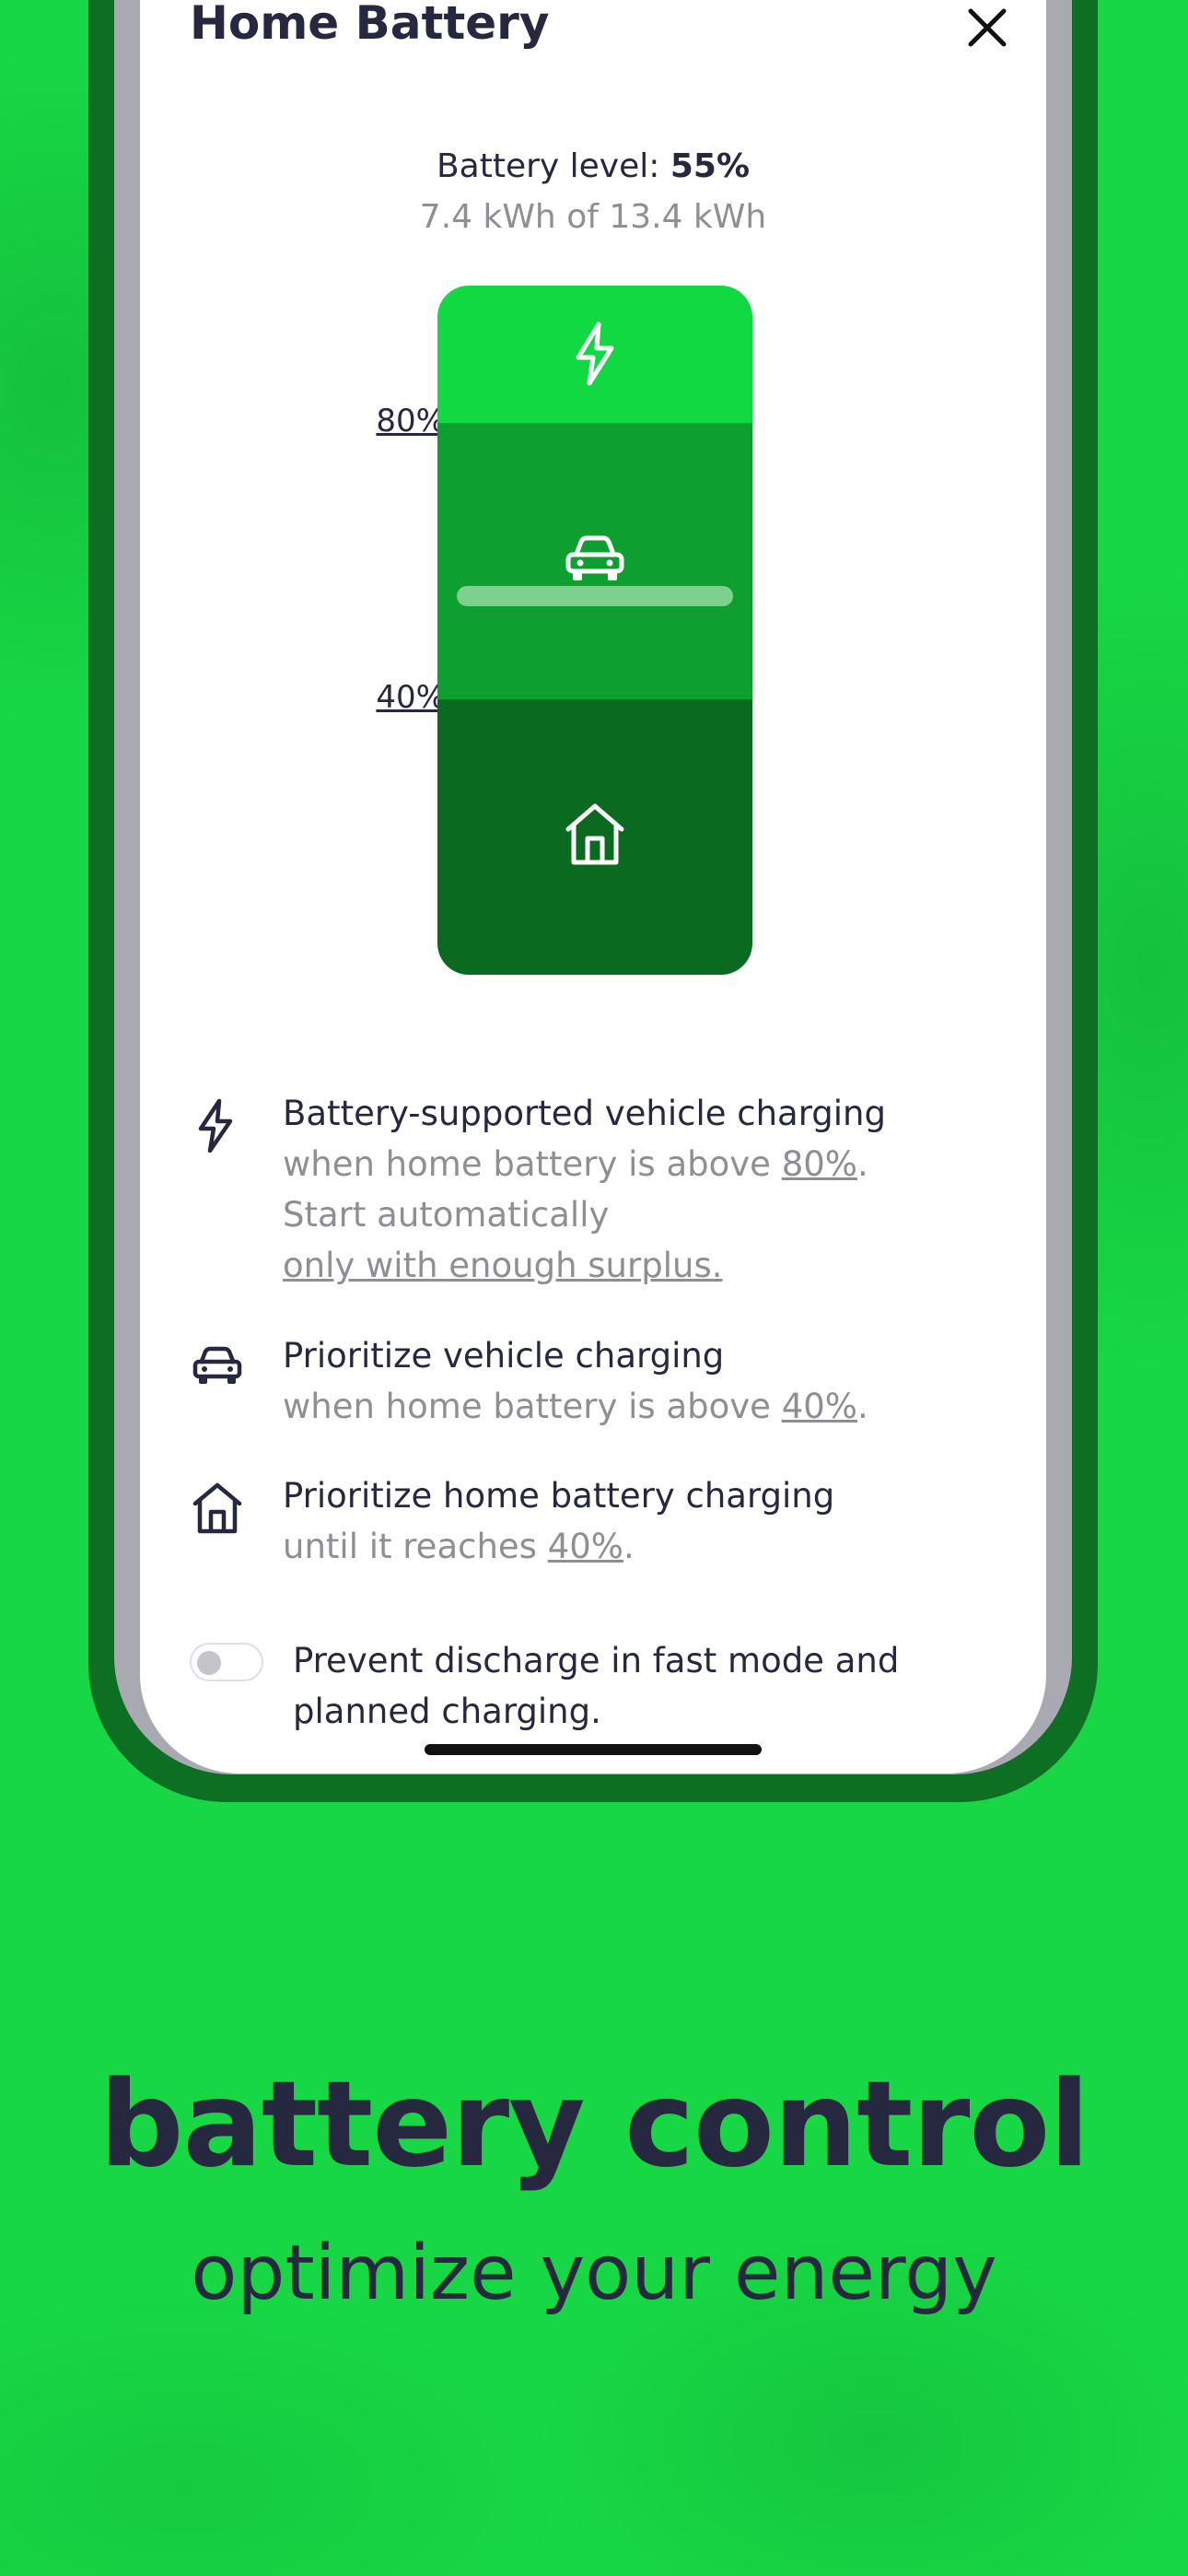  Describe the element at coordinates (594, 2273) in the screenshot. I see `marketing-subline: optimize your energy` at that location.